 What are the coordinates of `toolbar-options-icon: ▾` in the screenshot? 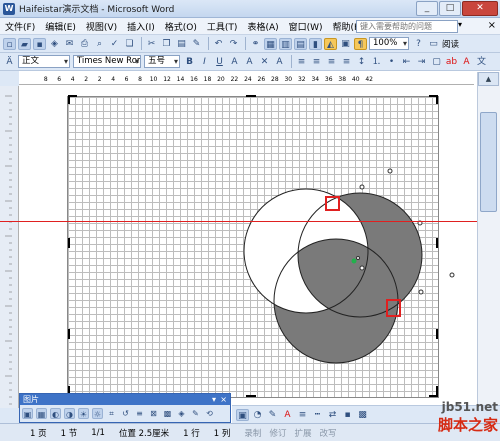 It's located at (214, 399).